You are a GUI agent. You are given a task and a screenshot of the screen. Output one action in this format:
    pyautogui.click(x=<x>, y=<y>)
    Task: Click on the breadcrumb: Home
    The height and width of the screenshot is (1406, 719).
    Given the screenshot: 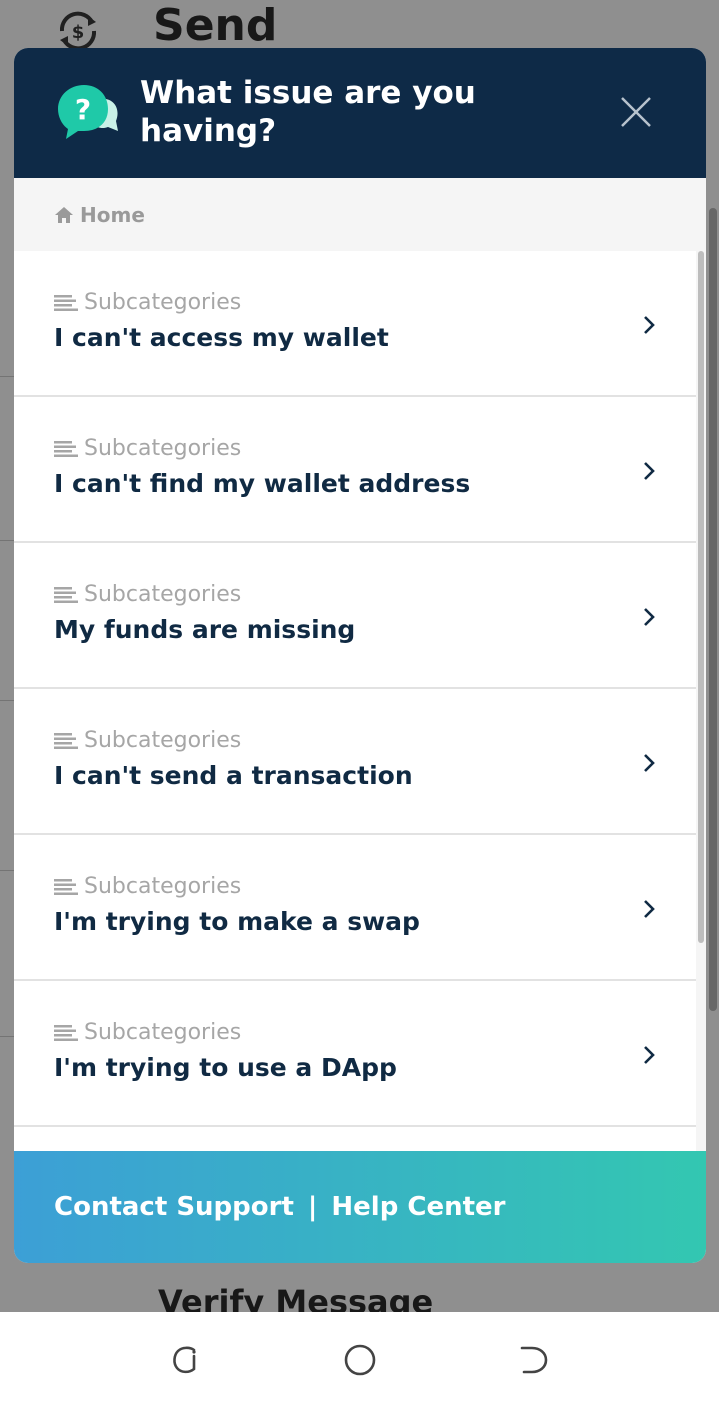 What is the action you would take?
    pyautogui.click(x=360, y=214)
    